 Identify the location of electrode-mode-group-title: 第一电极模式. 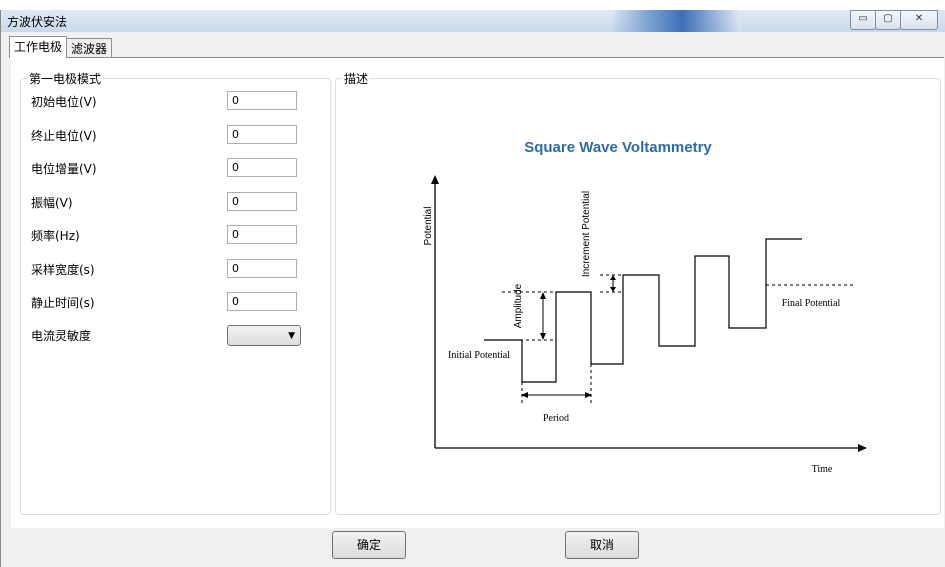
(65, 78).